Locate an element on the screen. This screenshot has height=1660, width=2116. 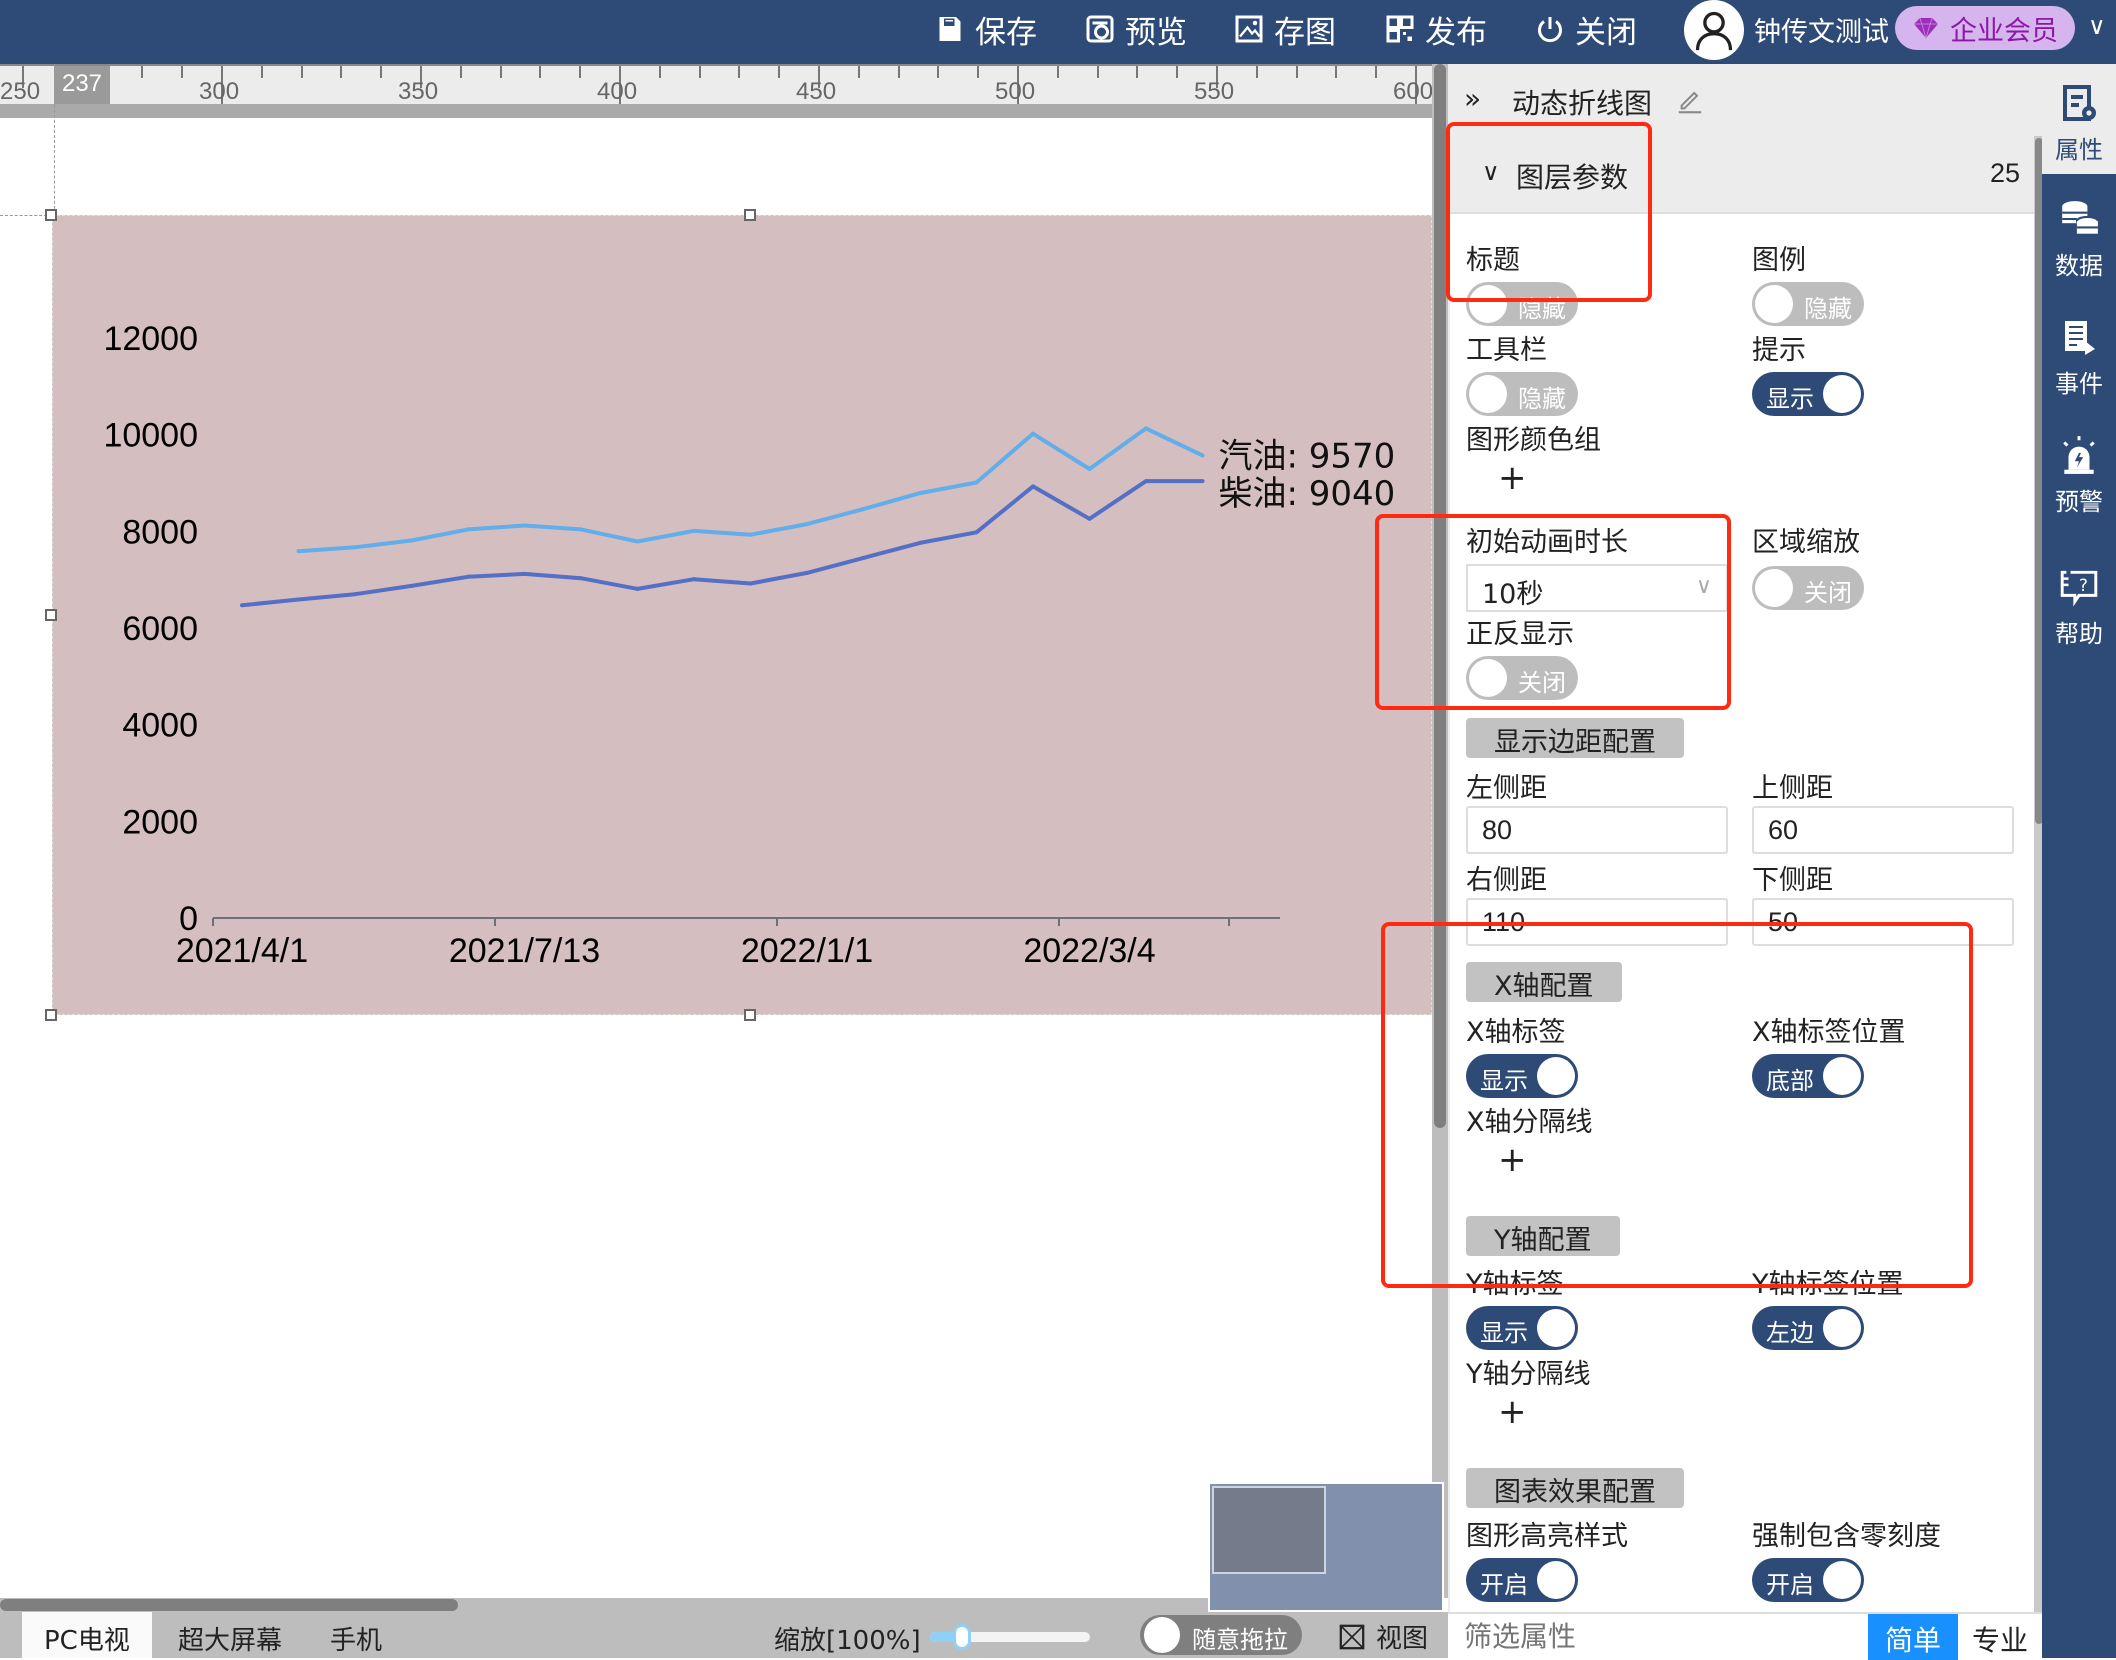
view-button: 视图 is located at coordinates (1383, 1636).